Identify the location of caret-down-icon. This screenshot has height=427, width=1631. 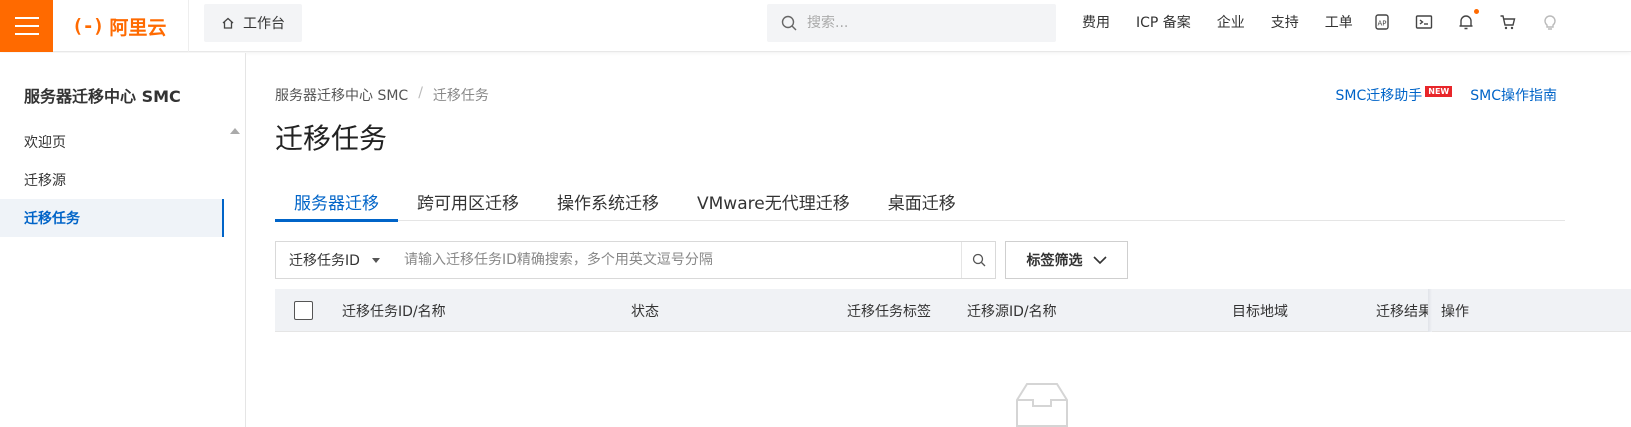
(376, 260).